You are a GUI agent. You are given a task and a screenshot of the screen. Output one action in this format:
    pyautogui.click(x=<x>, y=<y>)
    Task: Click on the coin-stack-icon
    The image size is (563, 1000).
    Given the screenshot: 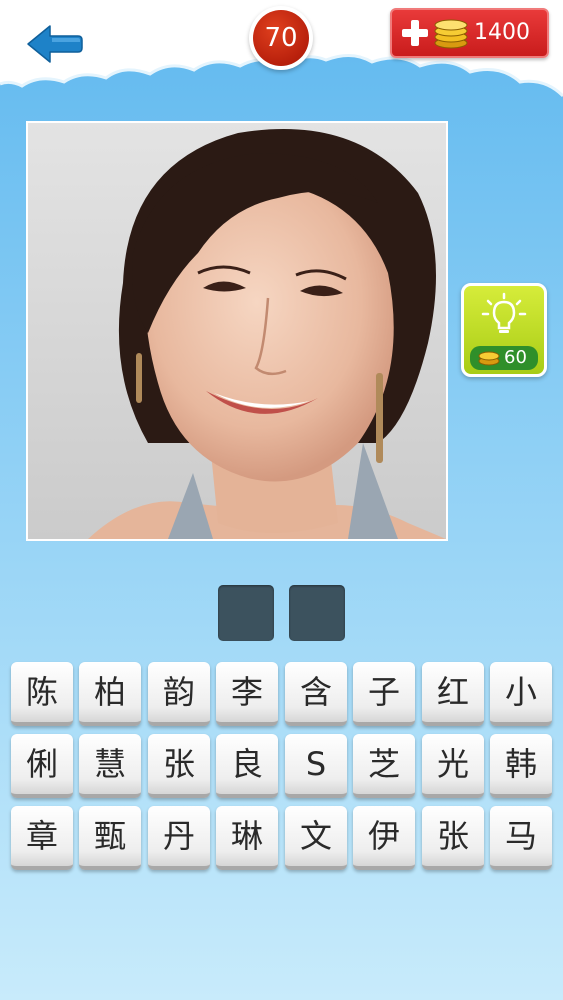 What is the action you would take?
    pyautogui.click(x=451, y=34)
    